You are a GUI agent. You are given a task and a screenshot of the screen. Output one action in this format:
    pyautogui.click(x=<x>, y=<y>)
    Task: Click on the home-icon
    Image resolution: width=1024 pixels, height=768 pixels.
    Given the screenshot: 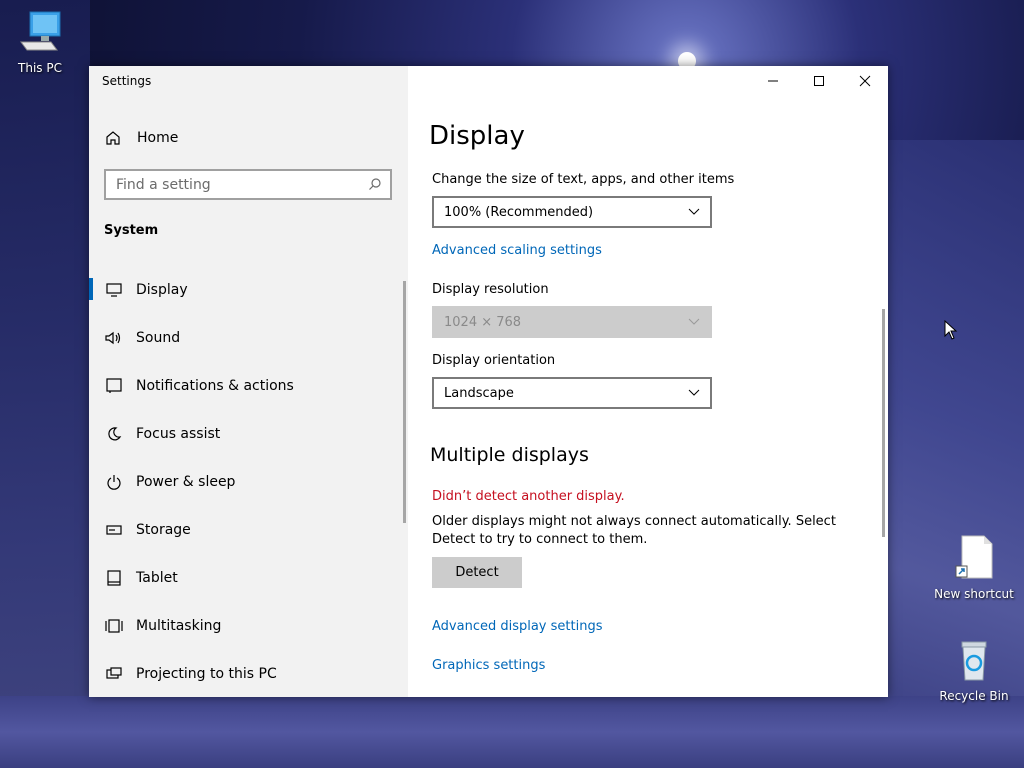 What is the action you would take?
    pyautogui.click(x=114, y=138)
    